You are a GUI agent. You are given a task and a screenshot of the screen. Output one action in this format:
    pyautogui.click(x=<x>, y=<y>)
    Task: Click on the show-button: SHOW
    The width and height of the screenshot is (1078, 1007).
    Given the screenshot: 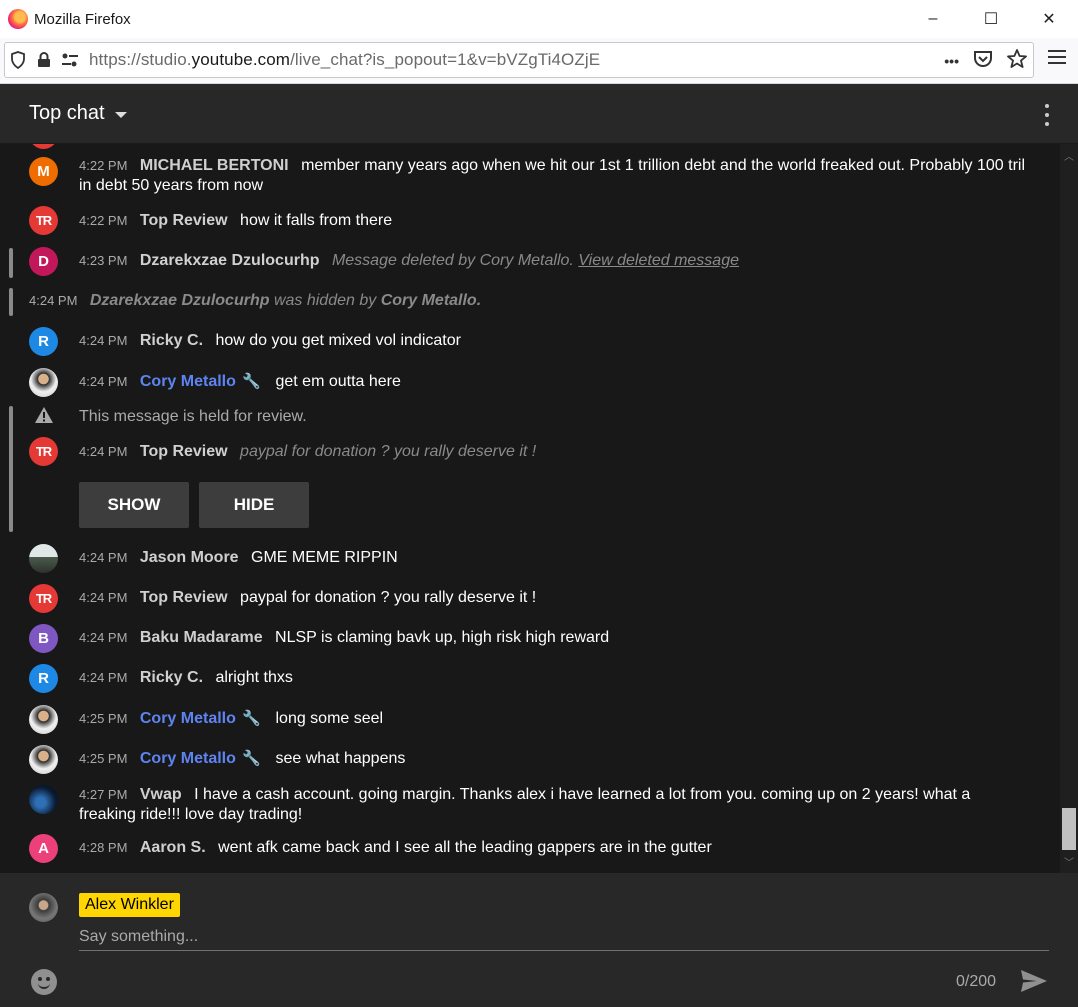 What is the action you would take?
    pyautogui.click(x=134, y=505)
    